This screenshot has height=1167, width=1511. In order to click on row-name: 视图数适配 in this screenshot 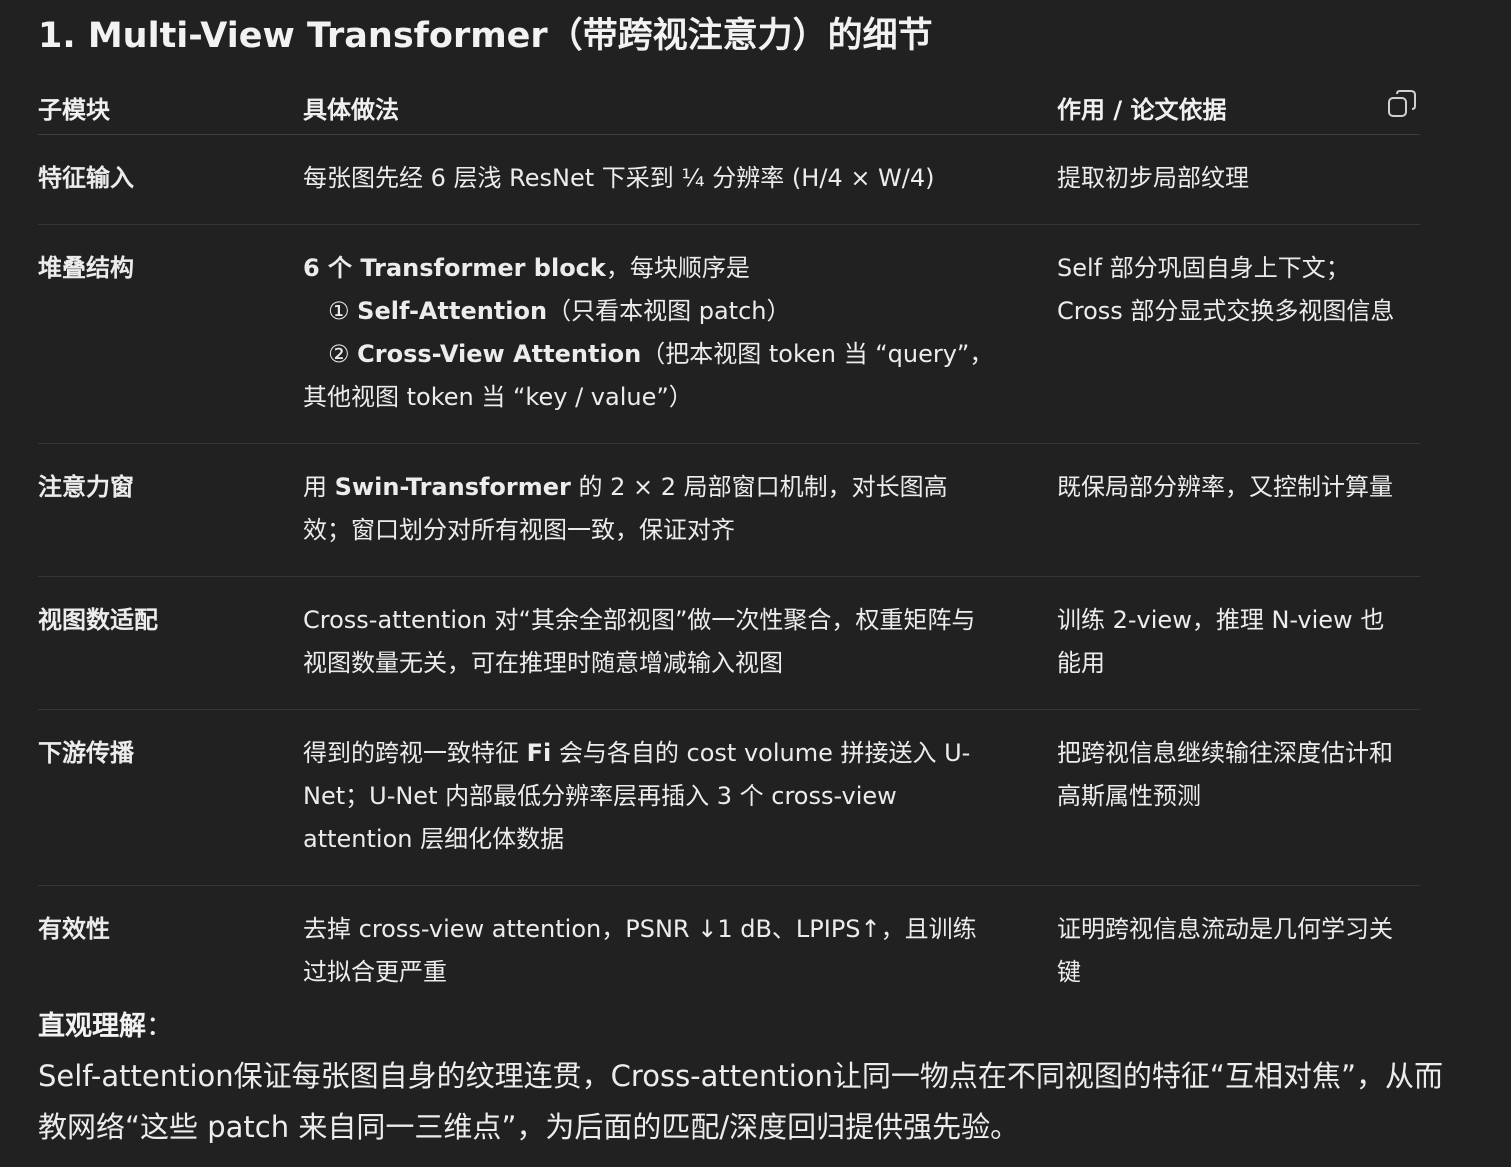, I will do `click(170, 643)`.